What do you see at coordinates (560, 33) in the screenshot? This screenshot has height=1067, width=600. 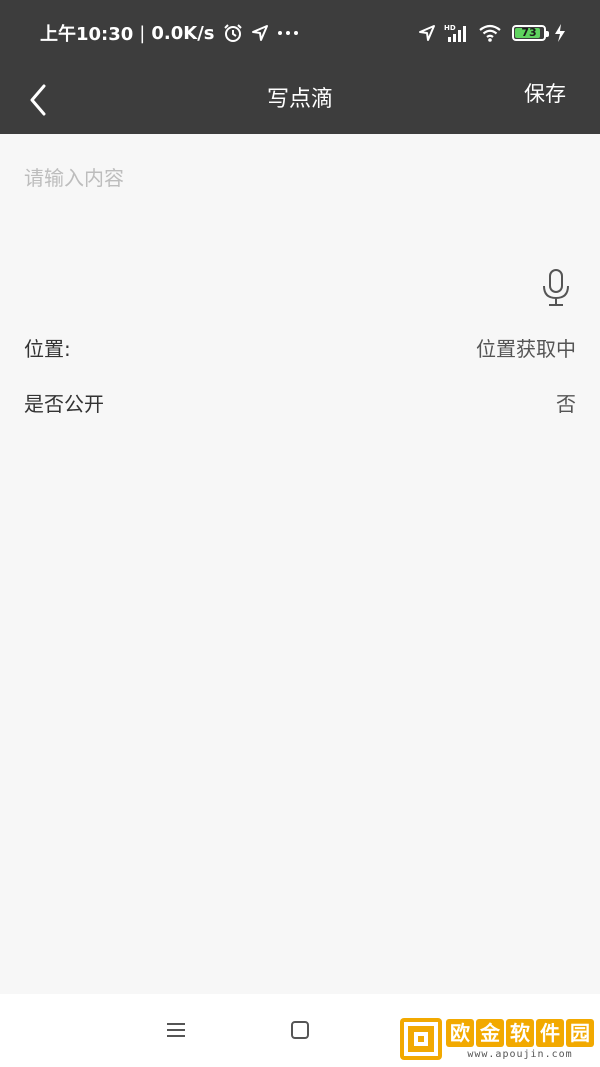 I see `charging-bolt-icon` at bounding box center [560, 33].